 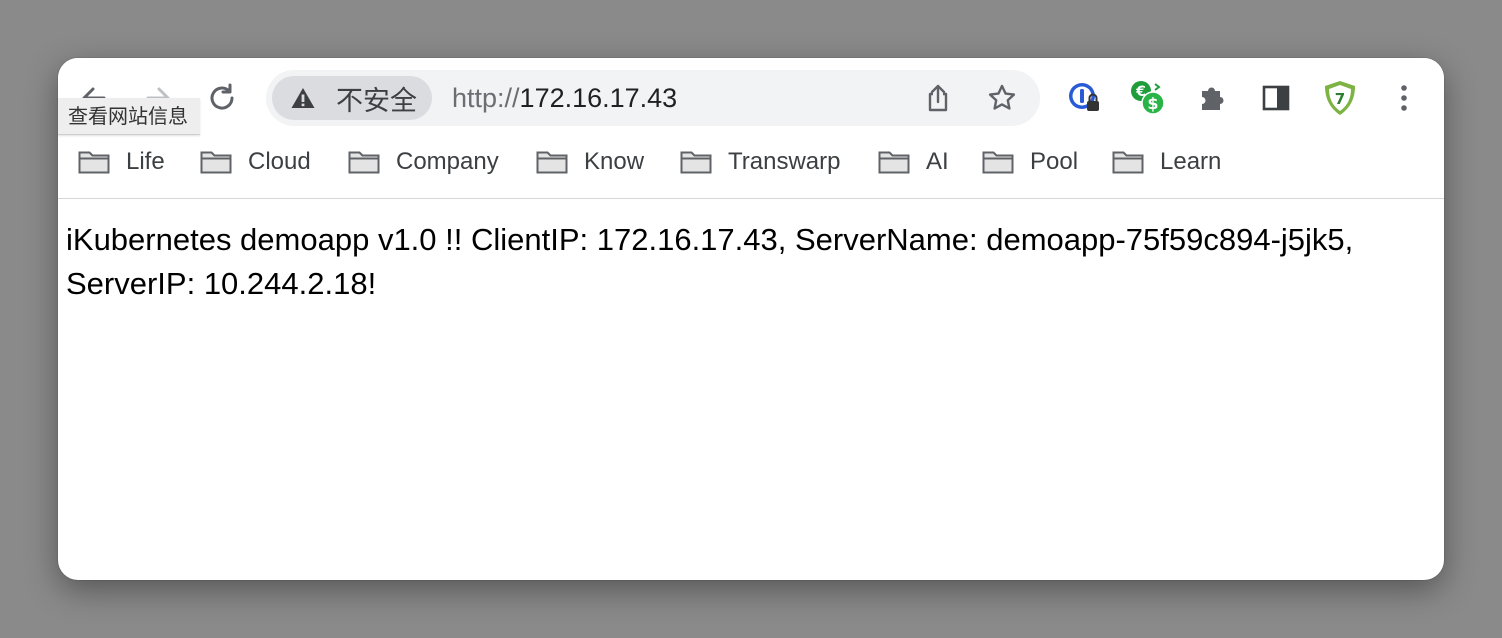 I want to click on bookmark-folder-know: Know, so click(x=590, y=162).